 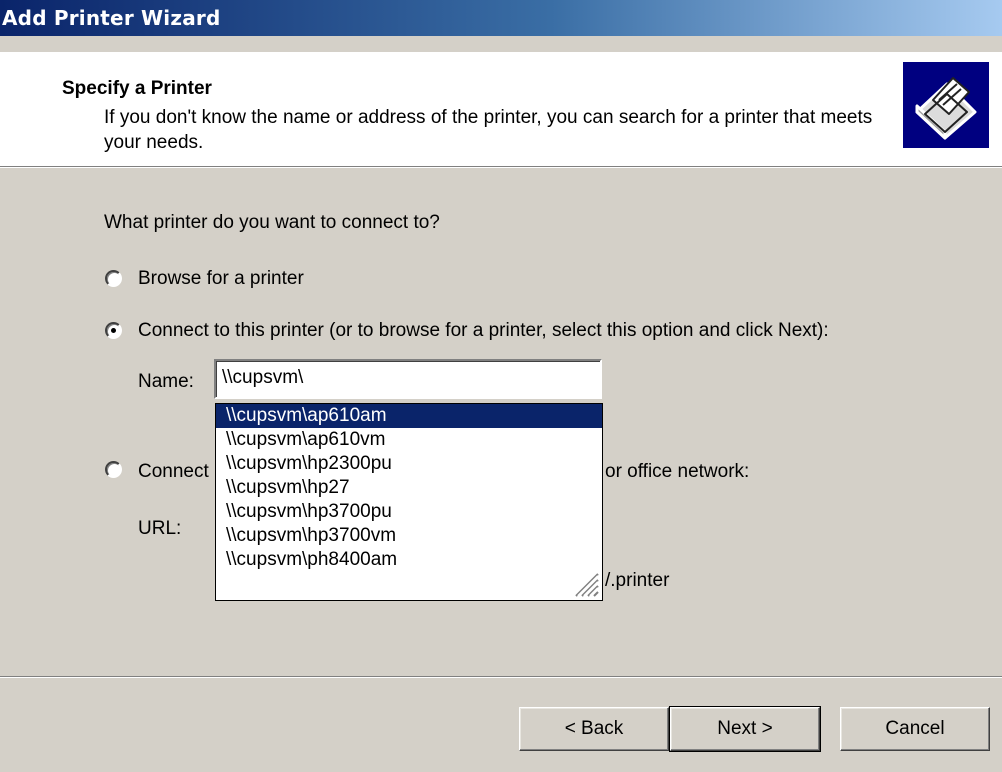 I want to click on footer-divider-highlight, so click(x=501, y=677).